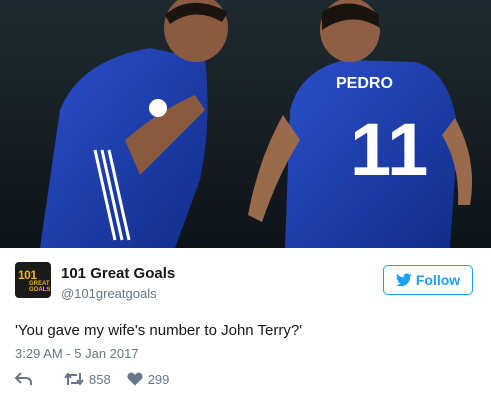 The height and width of the screenshot is (397, 491). I want to click on jersey-name-text: PEDRO, so click(364, 83).